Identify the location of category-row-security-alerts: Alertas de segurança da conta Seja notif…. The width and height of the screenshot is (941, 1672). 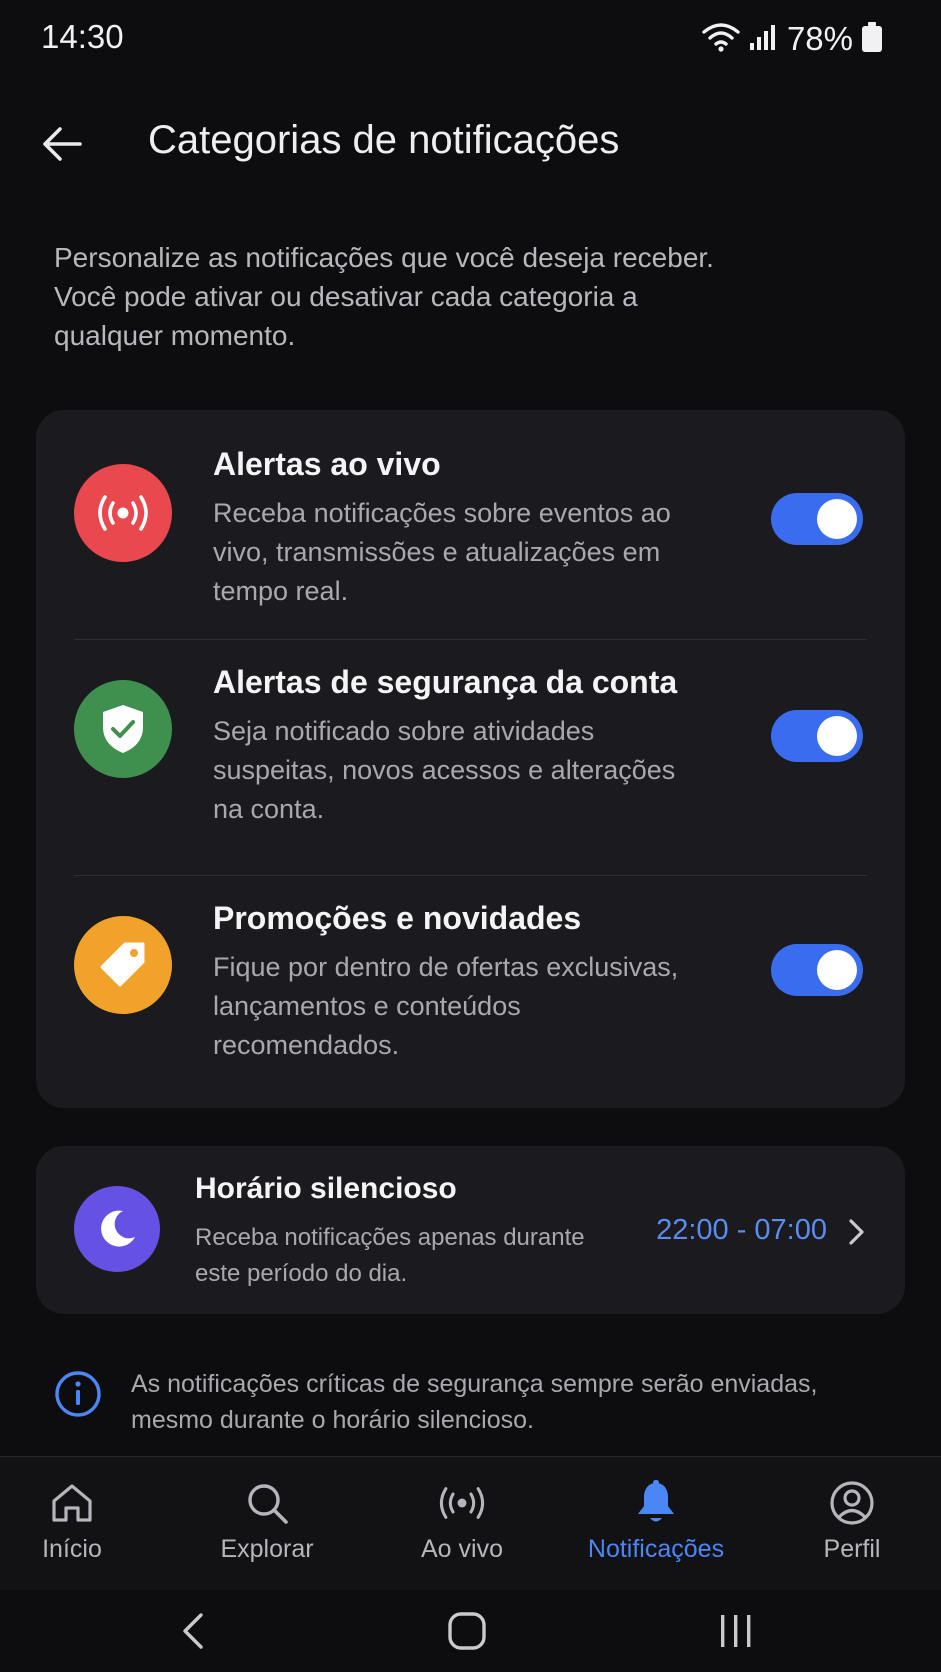
(470, 758).